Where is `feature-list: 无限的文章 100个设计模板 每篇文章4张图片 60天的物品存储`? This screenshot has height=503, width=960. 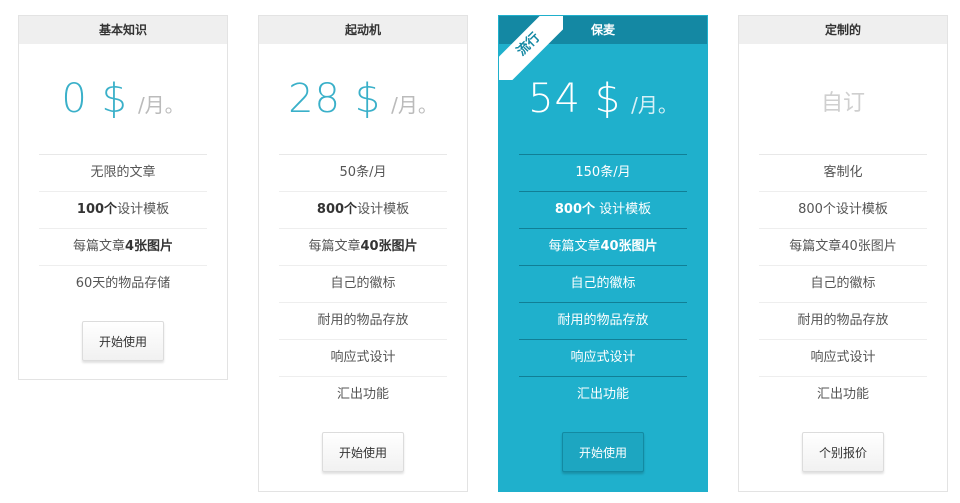 feature-list: 无限的文章 100个设计模板 每篇文章4张图片 60天的物品存储 is located at coordinates (123, 228).